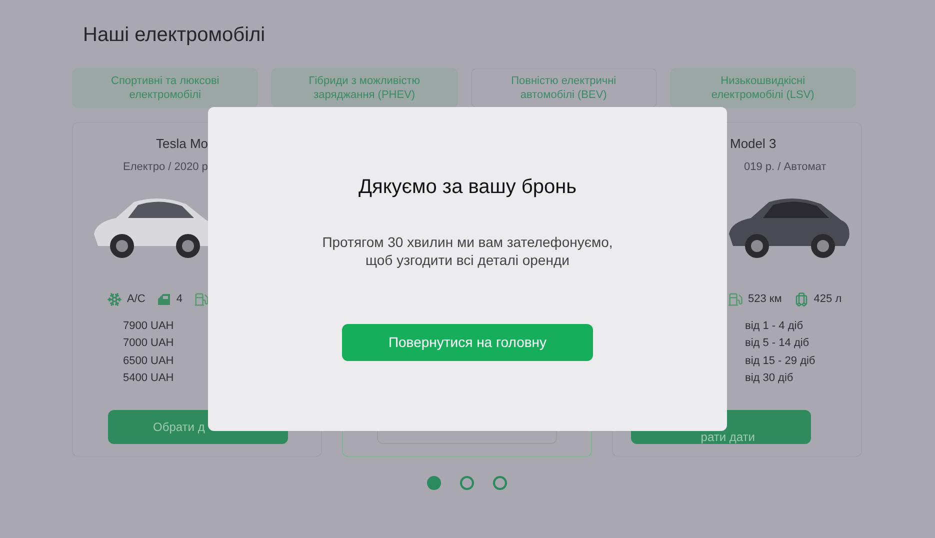  I want to click on rental-term: від 5 - 14 діб, so click(777, 343).